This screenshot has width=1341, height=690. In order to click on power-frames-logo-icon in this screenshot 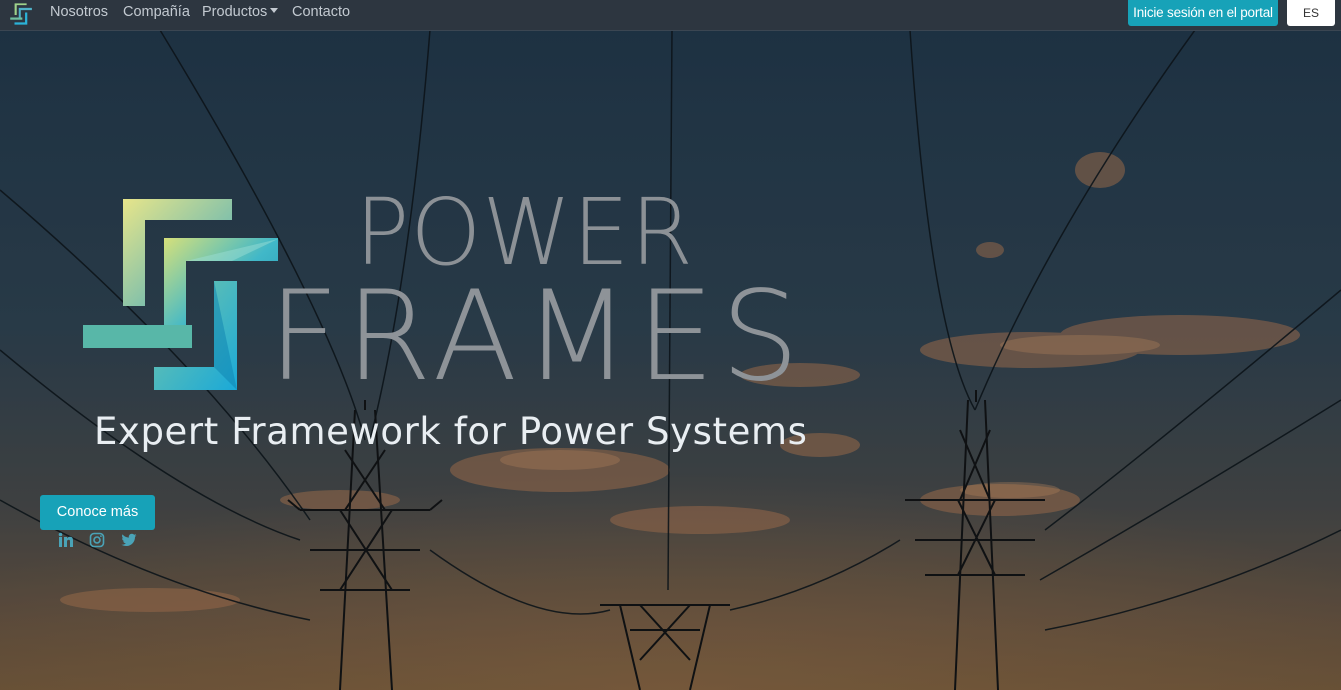, I will do `click(21, 14)`.